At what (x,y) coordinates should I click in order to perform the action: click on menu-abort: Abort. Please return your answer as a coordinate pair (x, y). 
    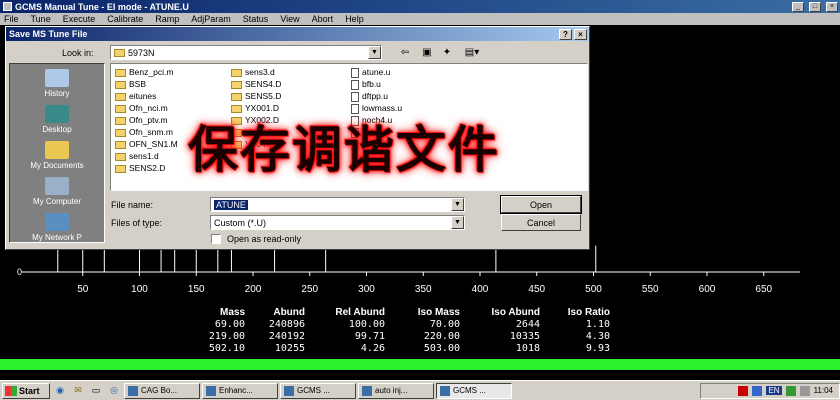
    Looking at the image, I should click on (323, 19).